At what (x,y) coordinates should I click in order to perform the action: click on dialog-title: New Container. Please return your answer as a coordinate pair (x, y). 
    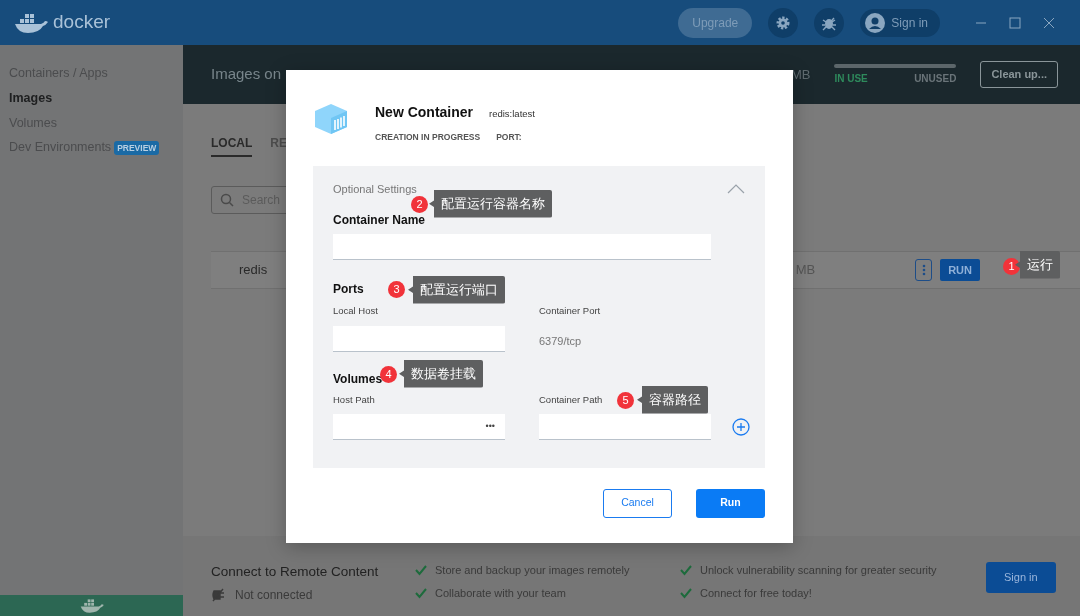
    Looking at the image, I should click on (424, 112).